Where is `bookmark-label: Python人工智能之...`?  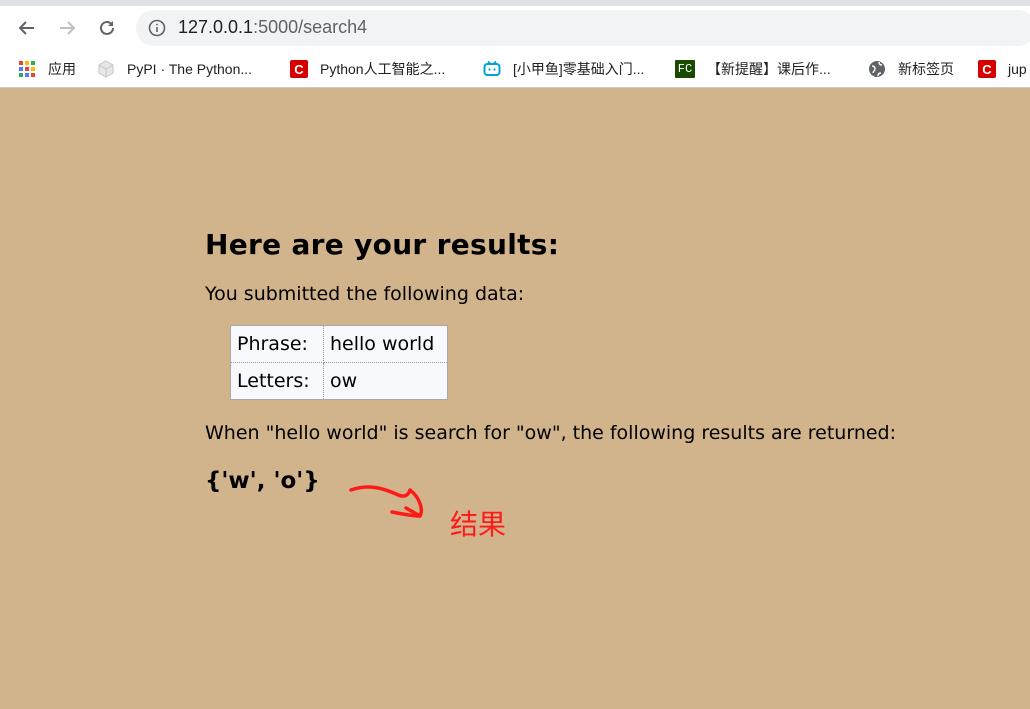
bookmark-label: Python人工智能之... is located at coordinates (383, 69).